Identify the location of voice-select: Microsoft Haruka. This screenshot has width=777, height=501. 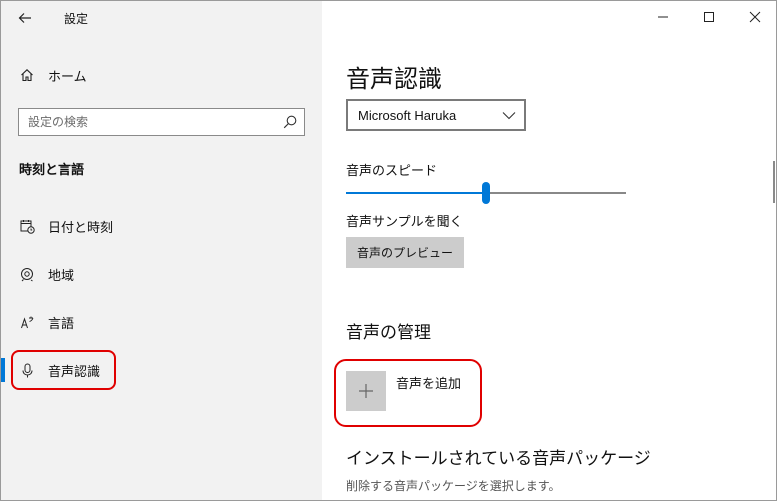
(436, 115).